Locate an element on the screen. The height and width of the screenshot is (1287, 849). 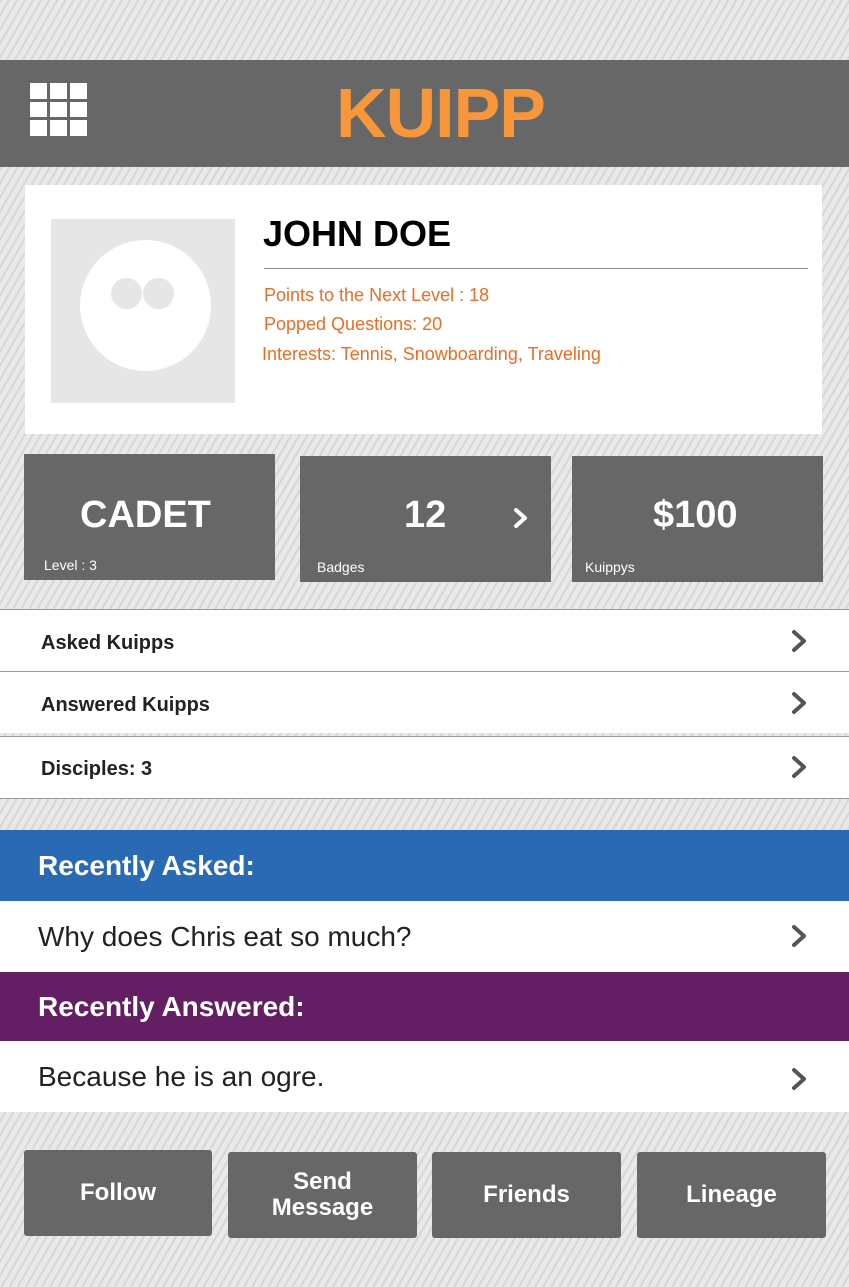
level-value: CADET is located at coordinates (145, 515).